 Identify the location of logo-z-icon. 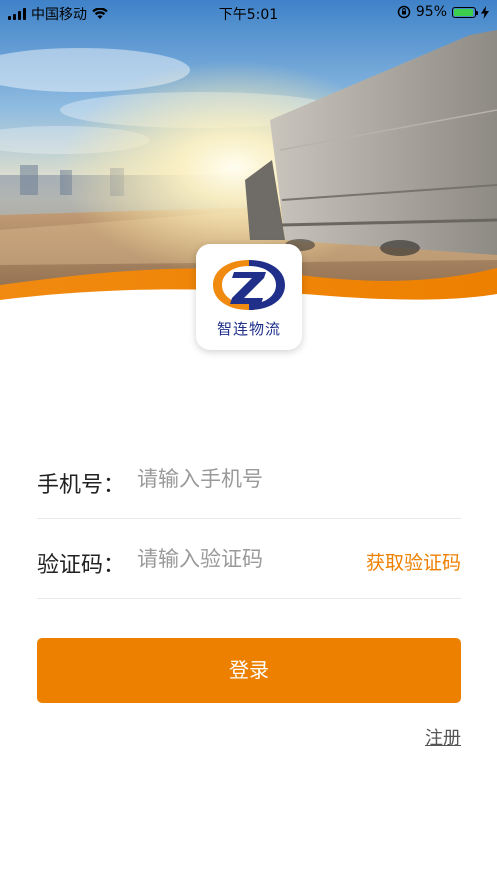
(249, 285).